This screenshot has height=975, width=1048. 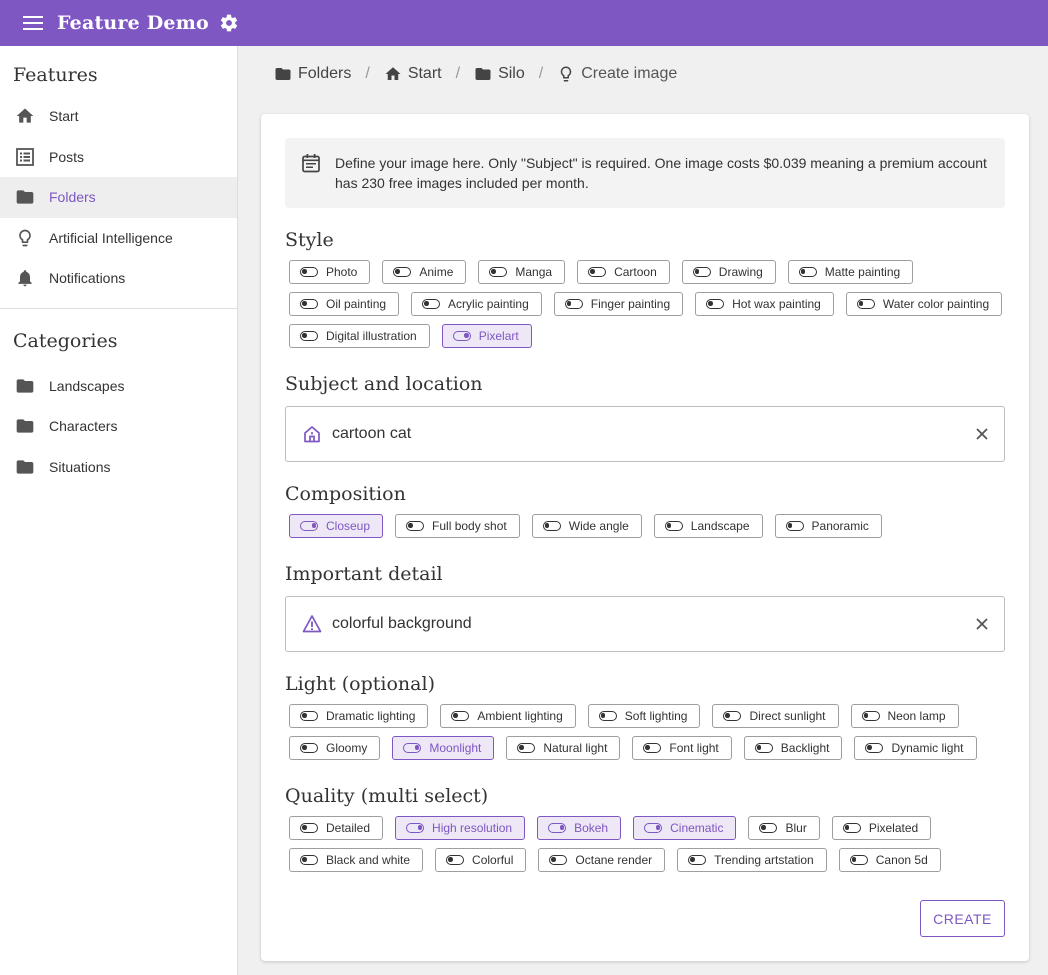 I want to click on quality-option-chip: Black and white, so click(x=356, y=860).